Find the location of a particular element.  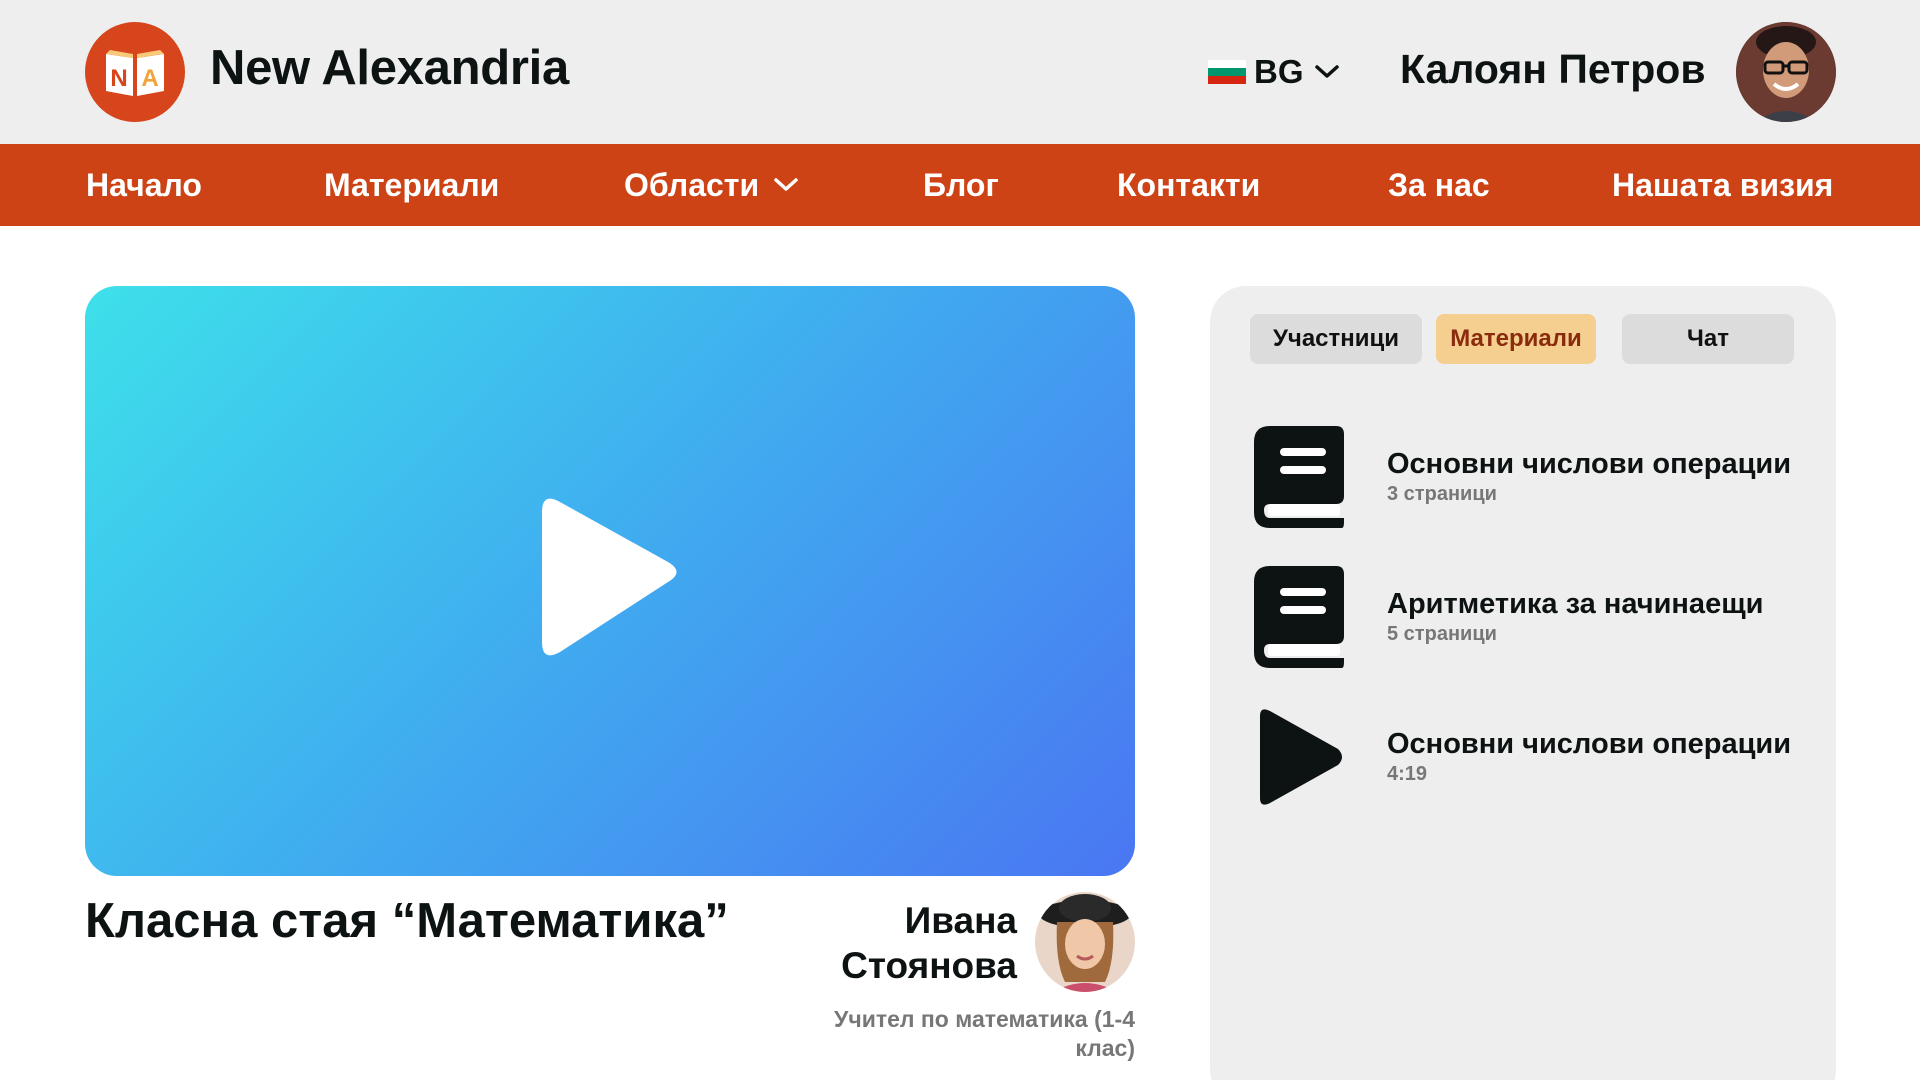

user-avatar is located at coordinates (1786, 72).